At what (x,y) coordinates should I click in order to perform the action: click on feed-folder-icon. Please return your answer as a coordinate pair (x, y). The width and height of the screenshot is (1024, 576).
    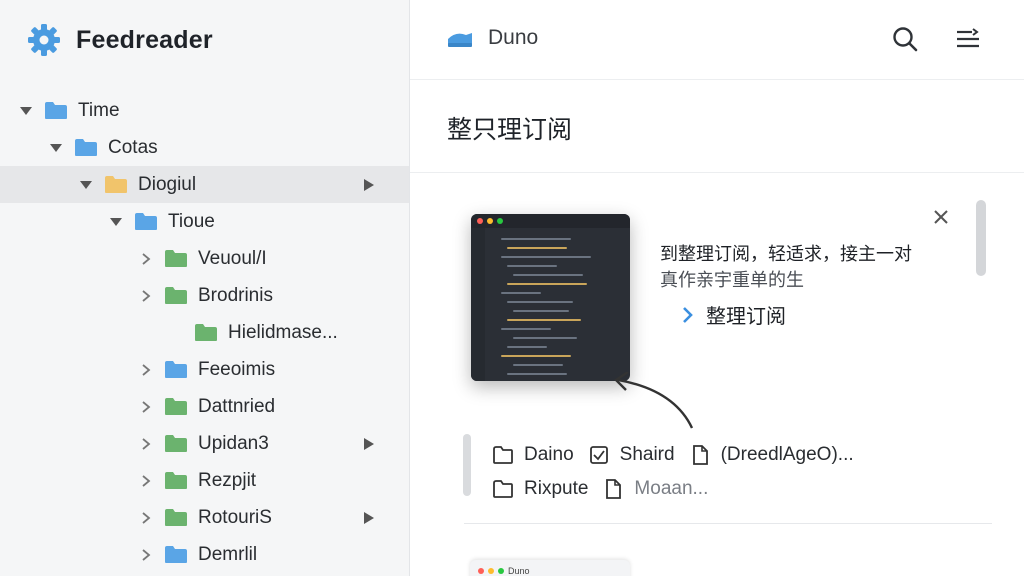
    Looking at the image, I should click on (460, 40).